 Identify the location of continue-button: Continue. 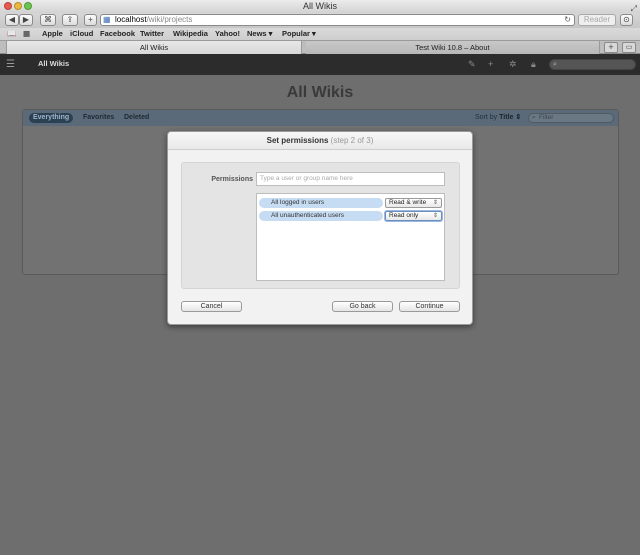
(429, 306).